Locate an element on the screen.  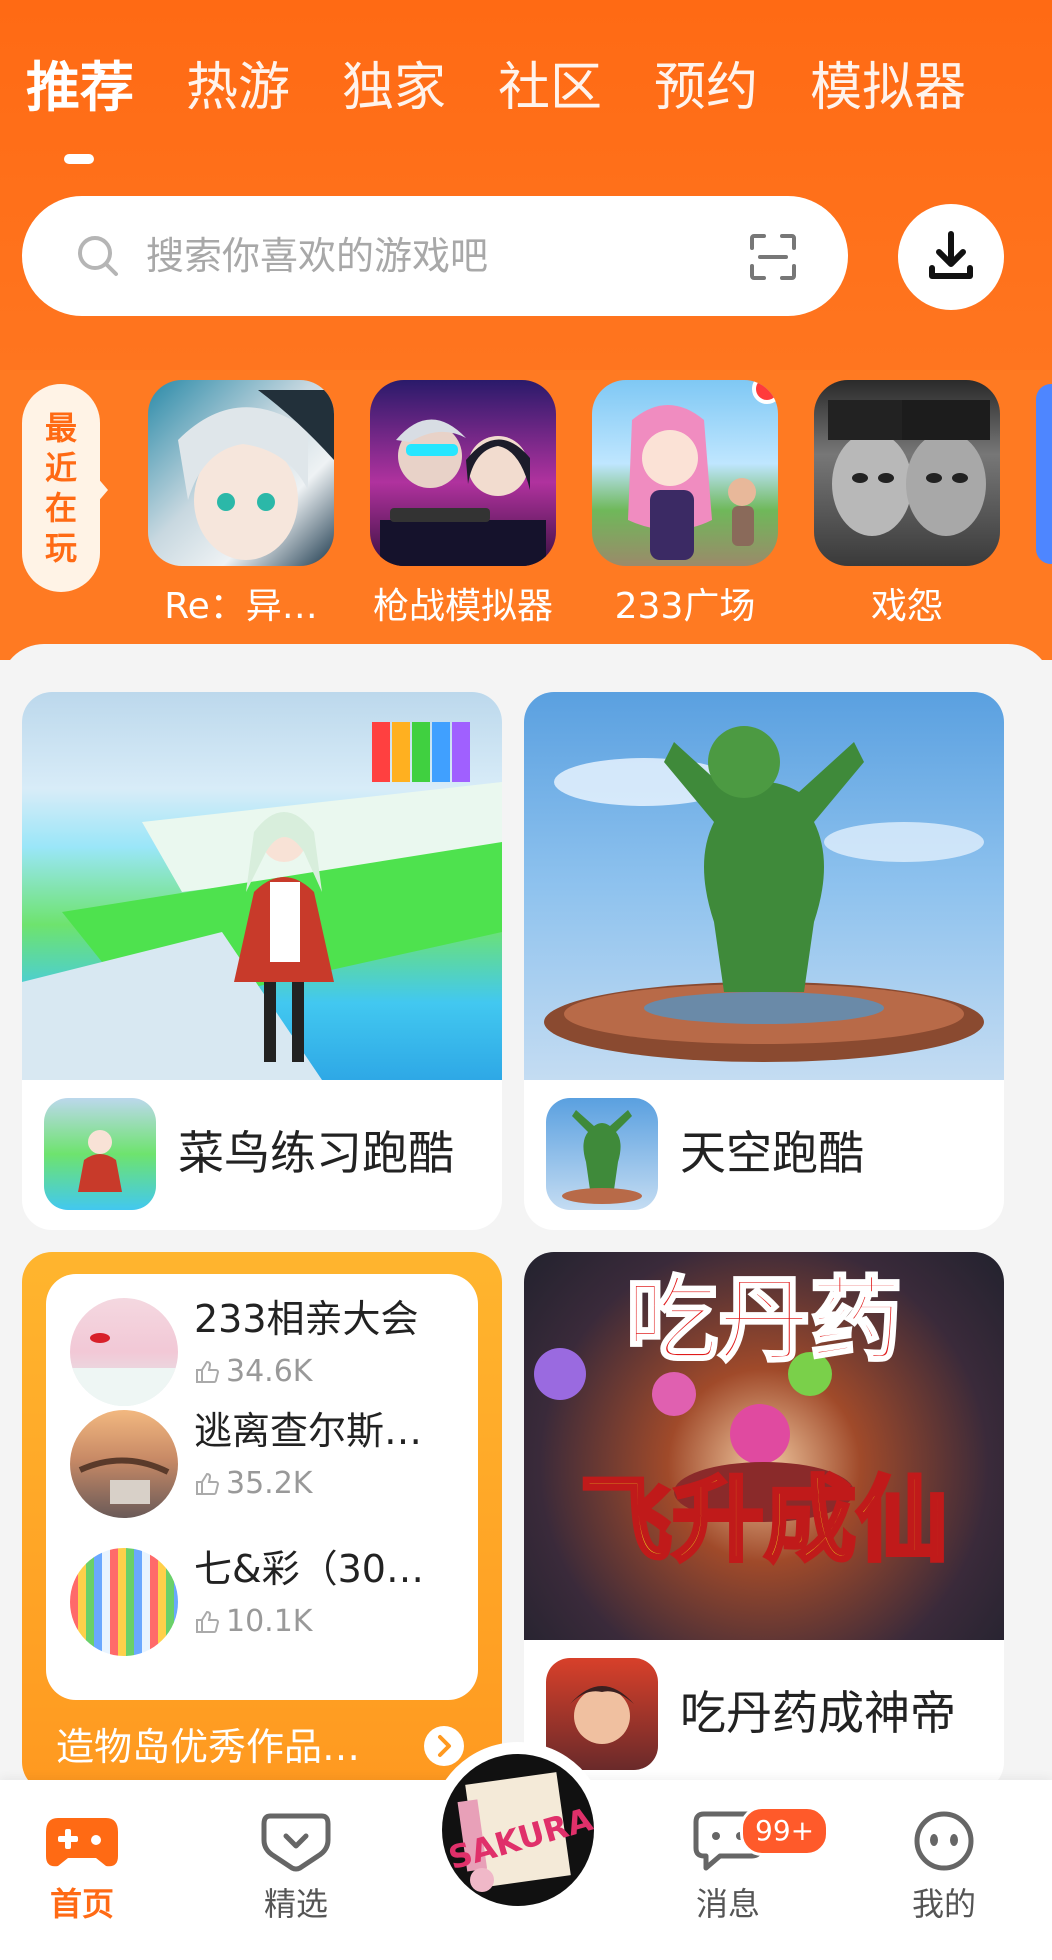
profile-face-icon is located at coordinates (944, 1841).